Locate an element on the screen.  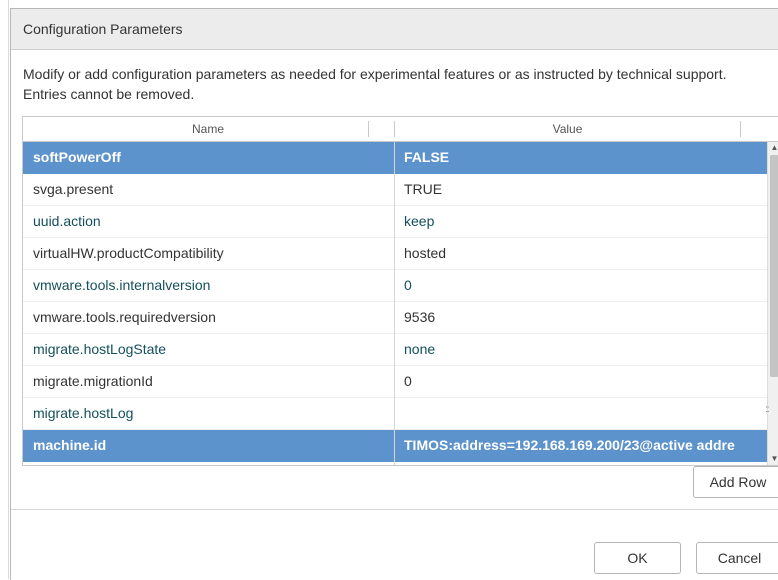
ok-button: OK is located at coordinates (637, 558).